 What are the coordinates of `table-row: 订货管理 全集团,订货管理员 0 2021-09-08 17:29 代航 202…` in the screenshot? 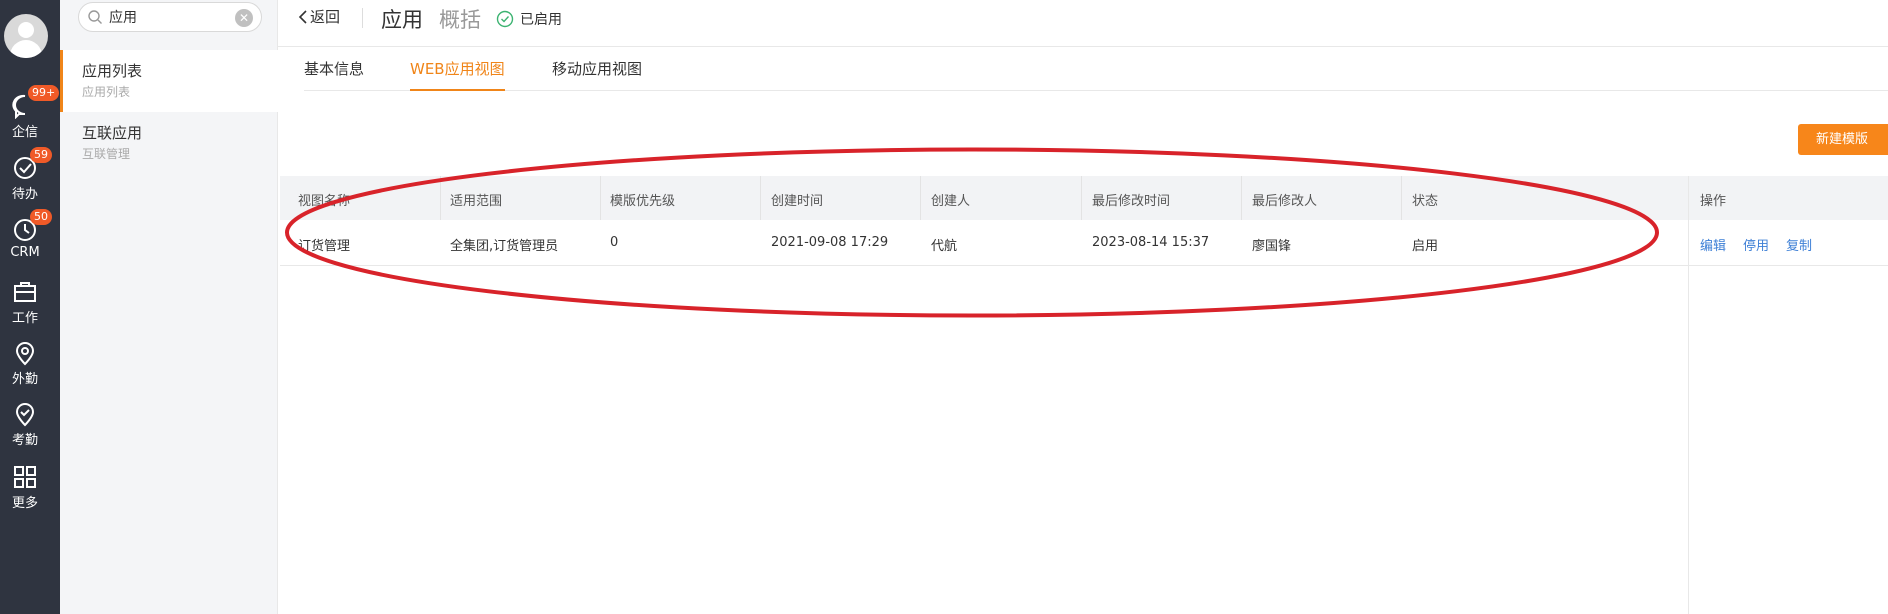 It's located at (1084, 243).